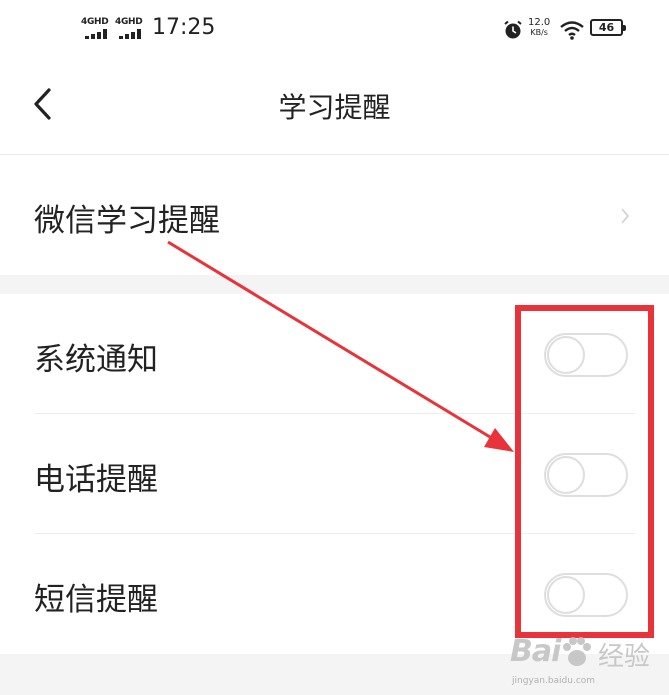  I want to click on wifi-icon, so click(572, 30).